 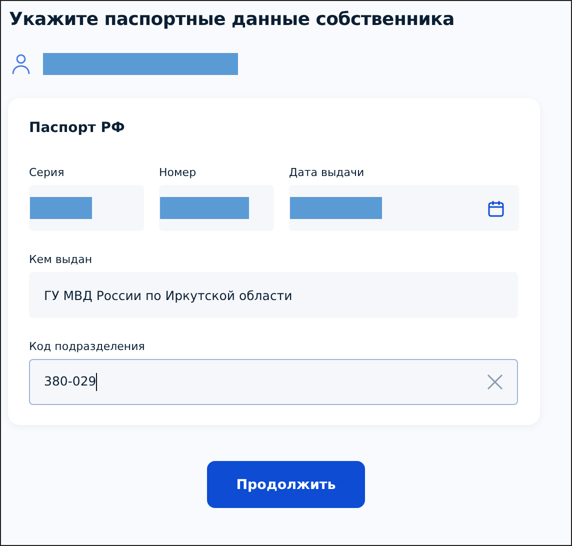 What do you see at coordinates (21, 64) in the screenshot?
I see `person-icon` at bounding box center [21, 64].